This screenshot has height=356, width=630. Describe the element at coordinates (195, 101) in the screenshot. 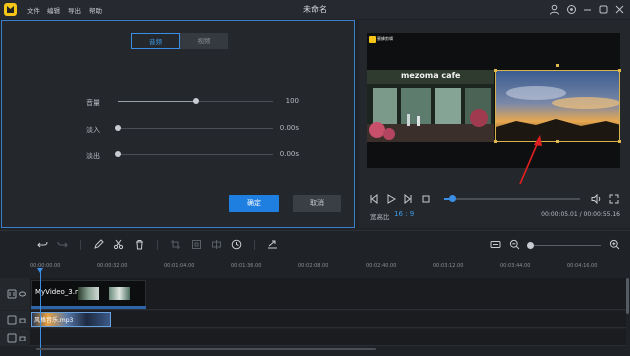

I see `volume-slider-handle` at that location.